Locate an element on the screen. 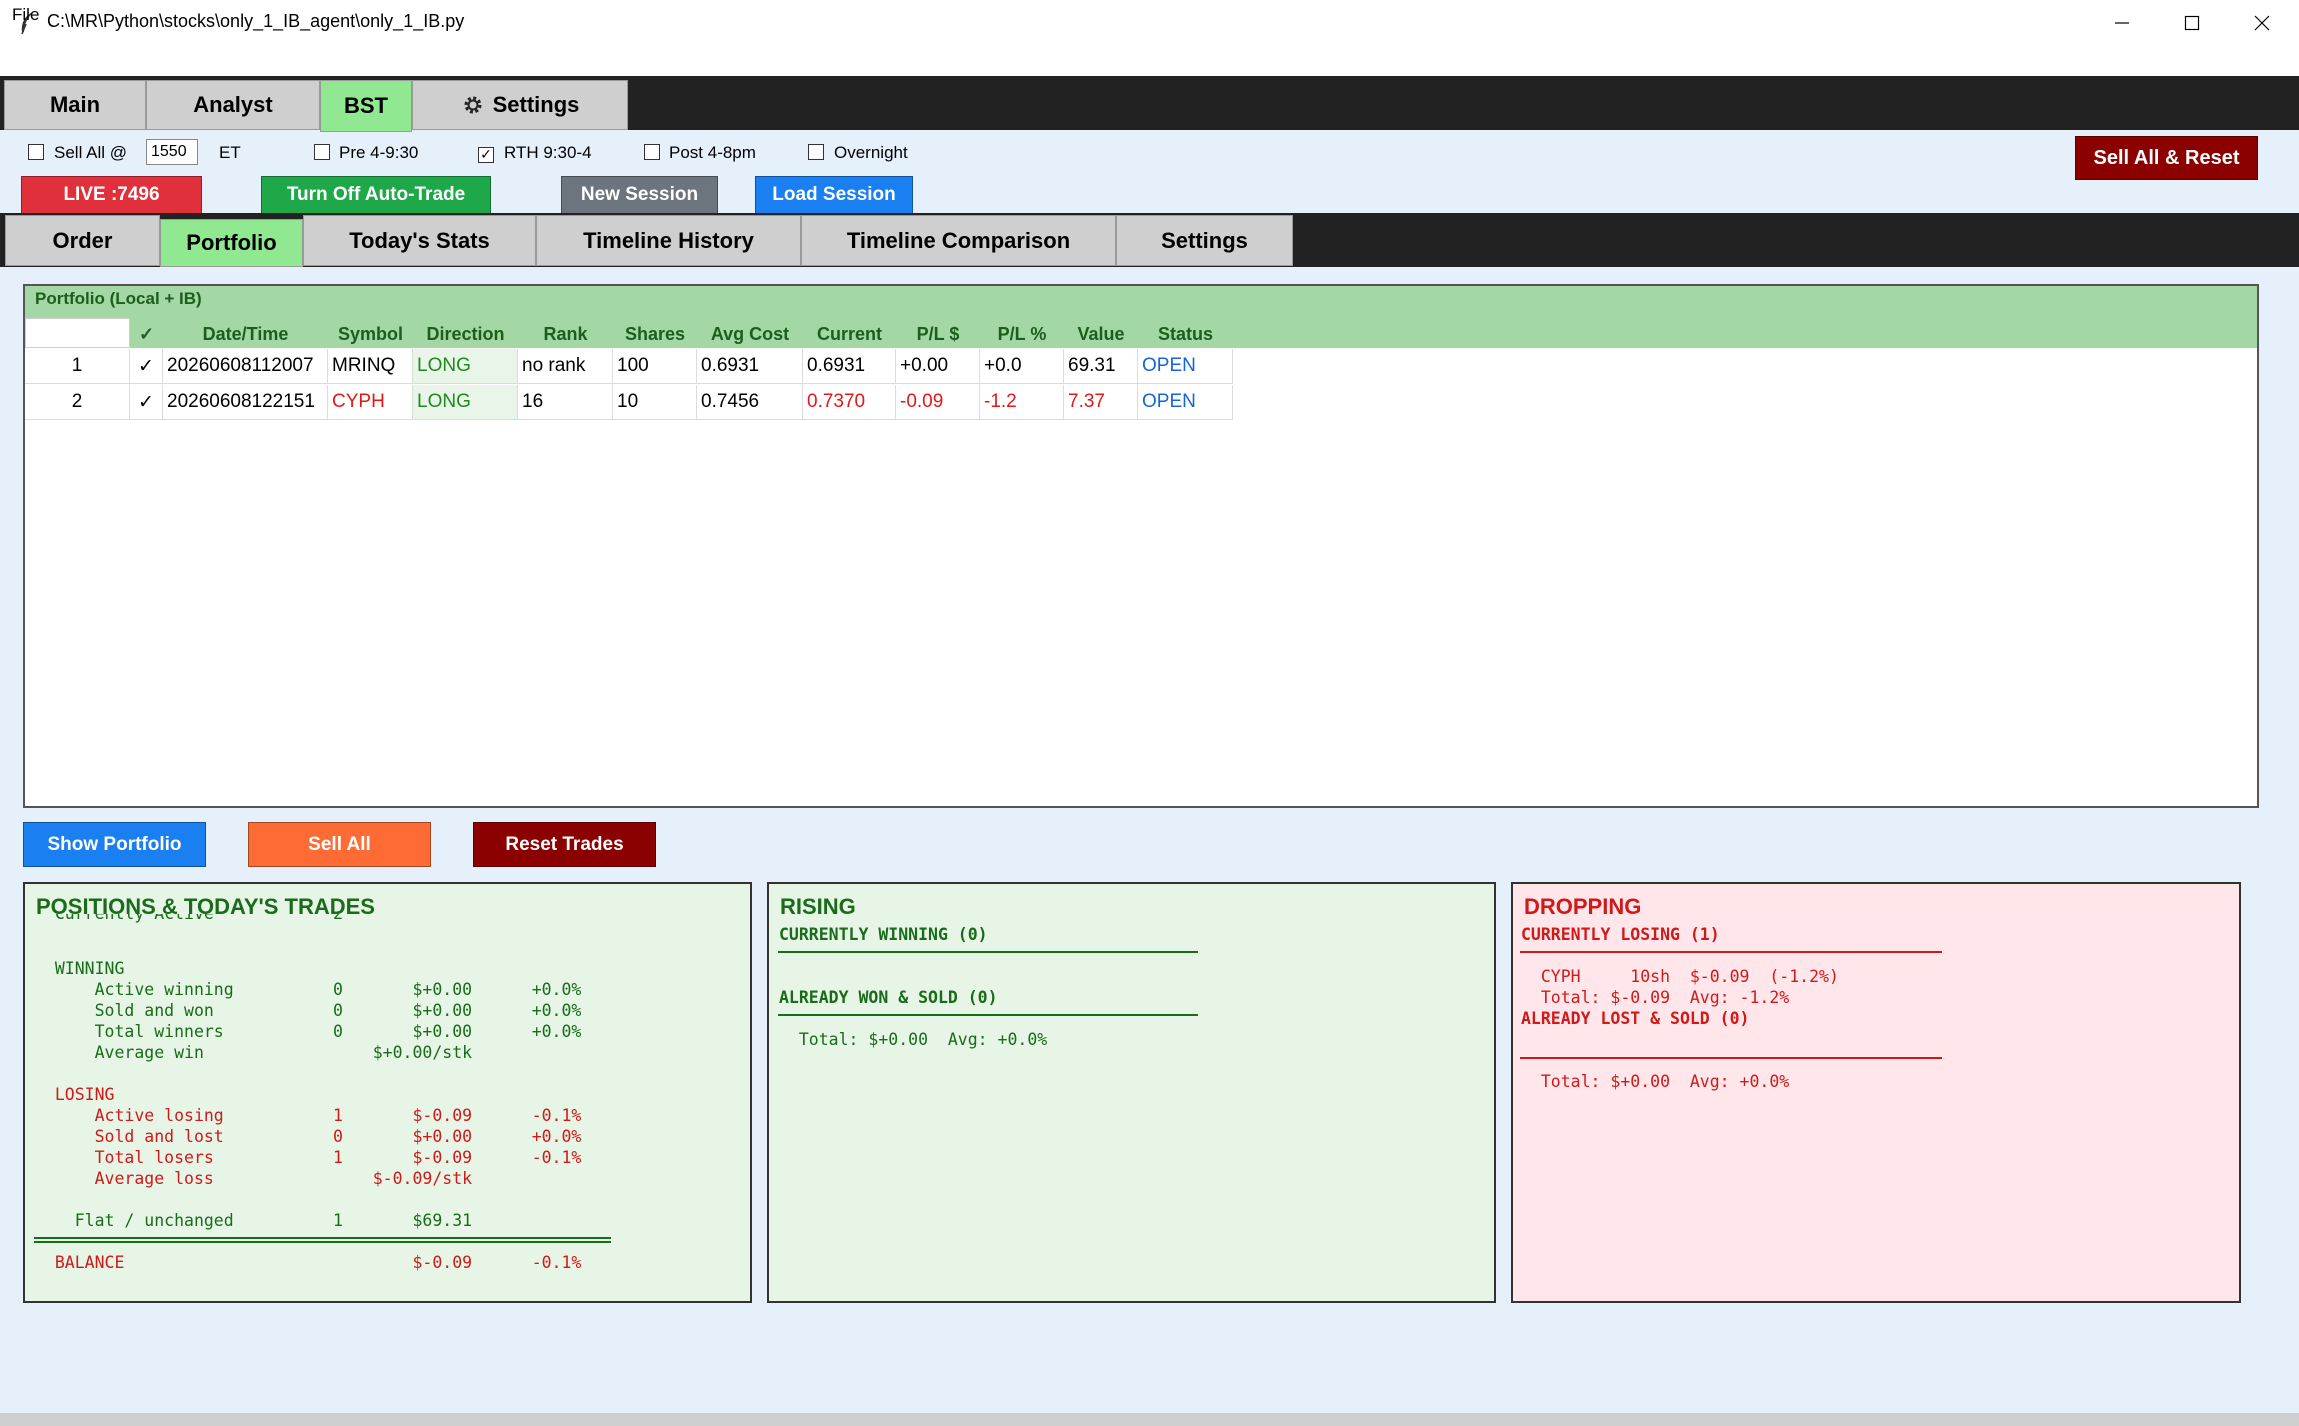  active-losing-line: Active losing 1 $-0.09 -0.1% is located at coordinates (308, 1115).